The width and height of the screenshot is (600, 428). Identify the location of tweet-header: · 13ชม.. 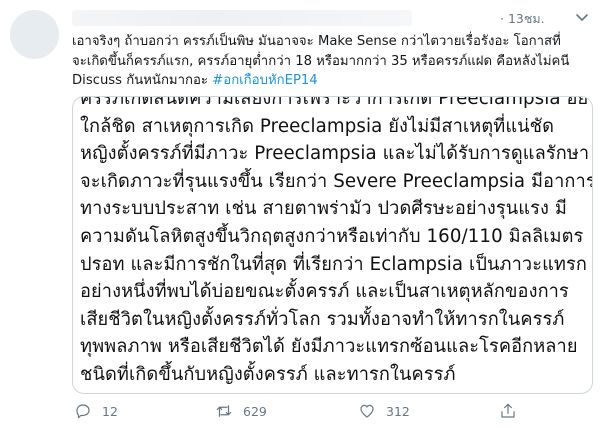
(332, 18).